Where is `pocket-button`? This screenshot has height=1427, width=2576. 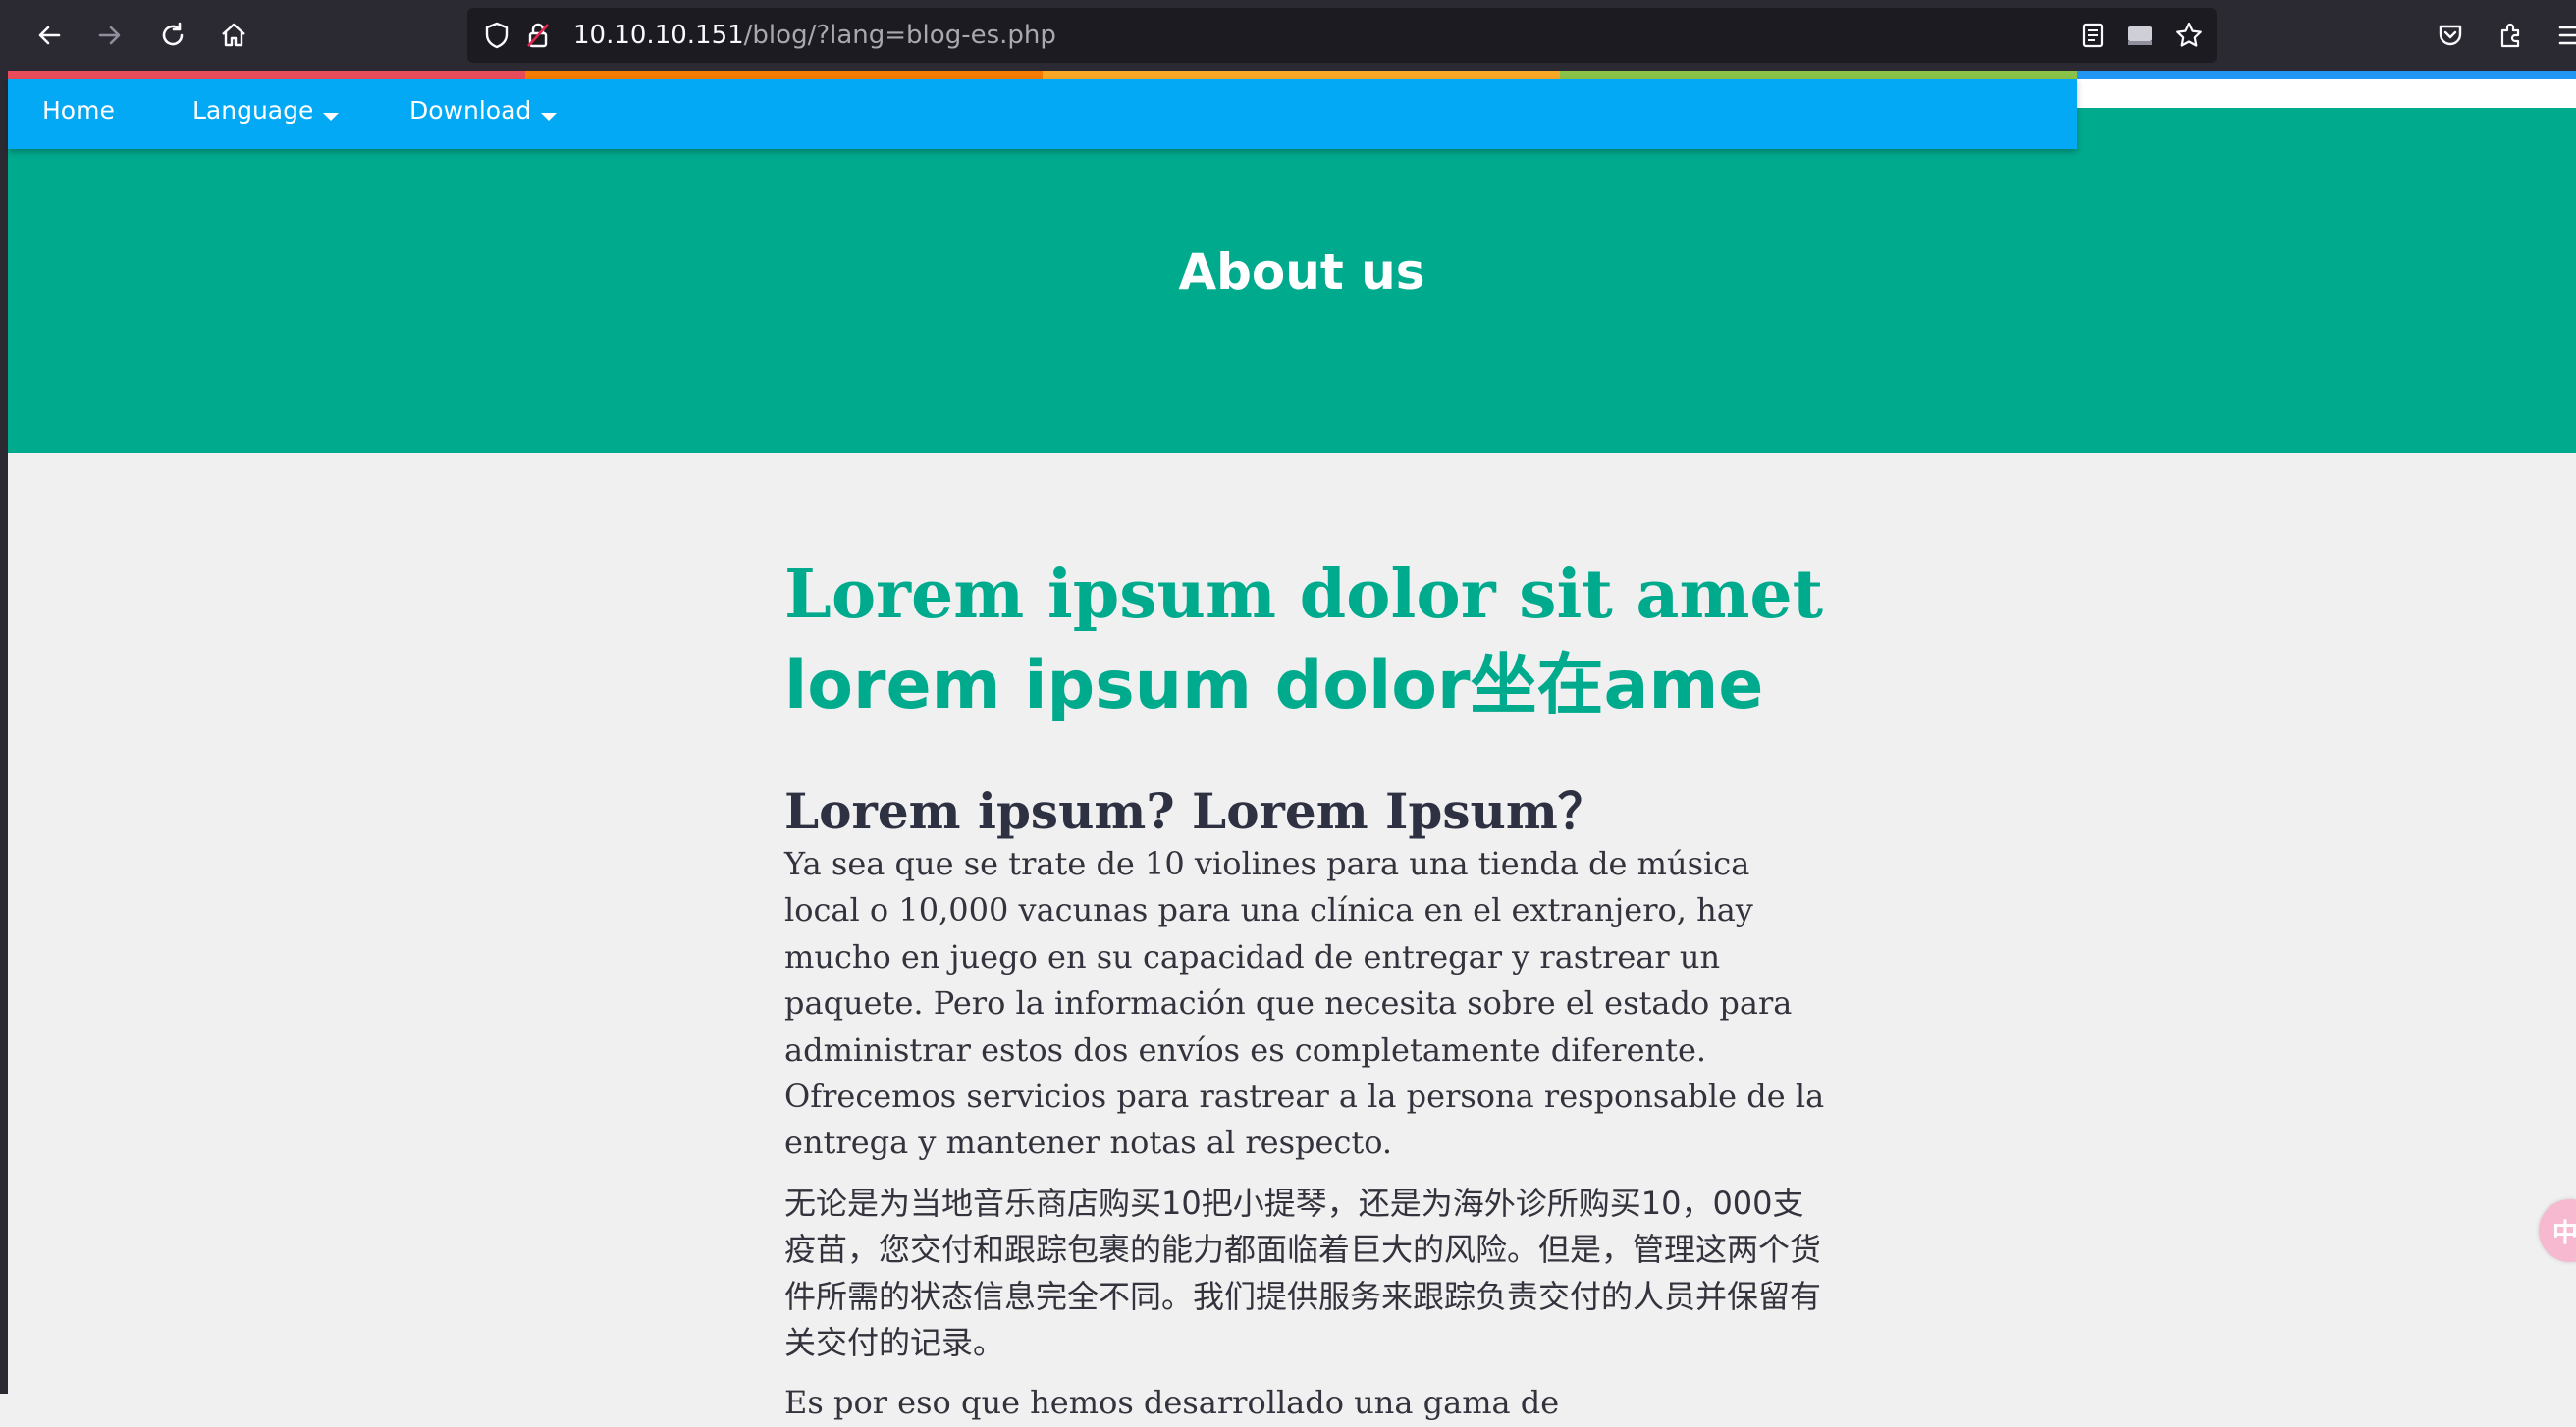
pocket-button is located at coordinates (2450, 35).